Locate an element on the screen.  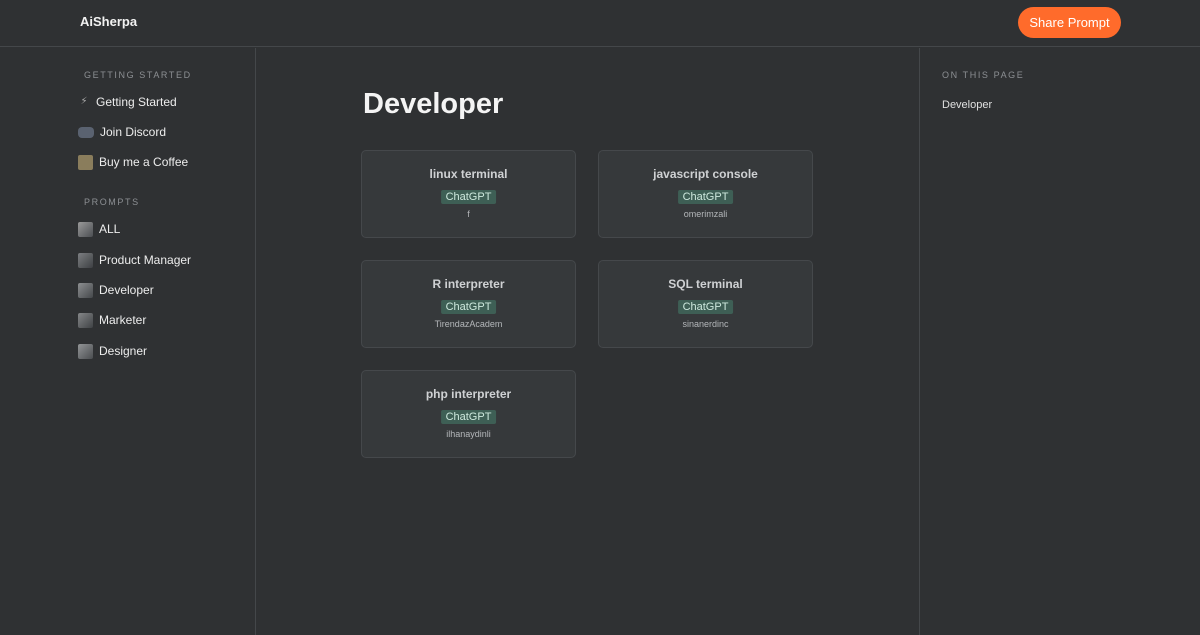
sidebar-item-label: Getting Started is located at coordinates (136, 102).